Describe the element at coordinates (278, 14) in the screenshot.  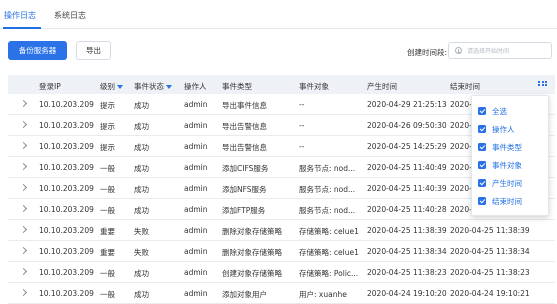
I see `log-tabs: 操作日志 系统日志` at that location.